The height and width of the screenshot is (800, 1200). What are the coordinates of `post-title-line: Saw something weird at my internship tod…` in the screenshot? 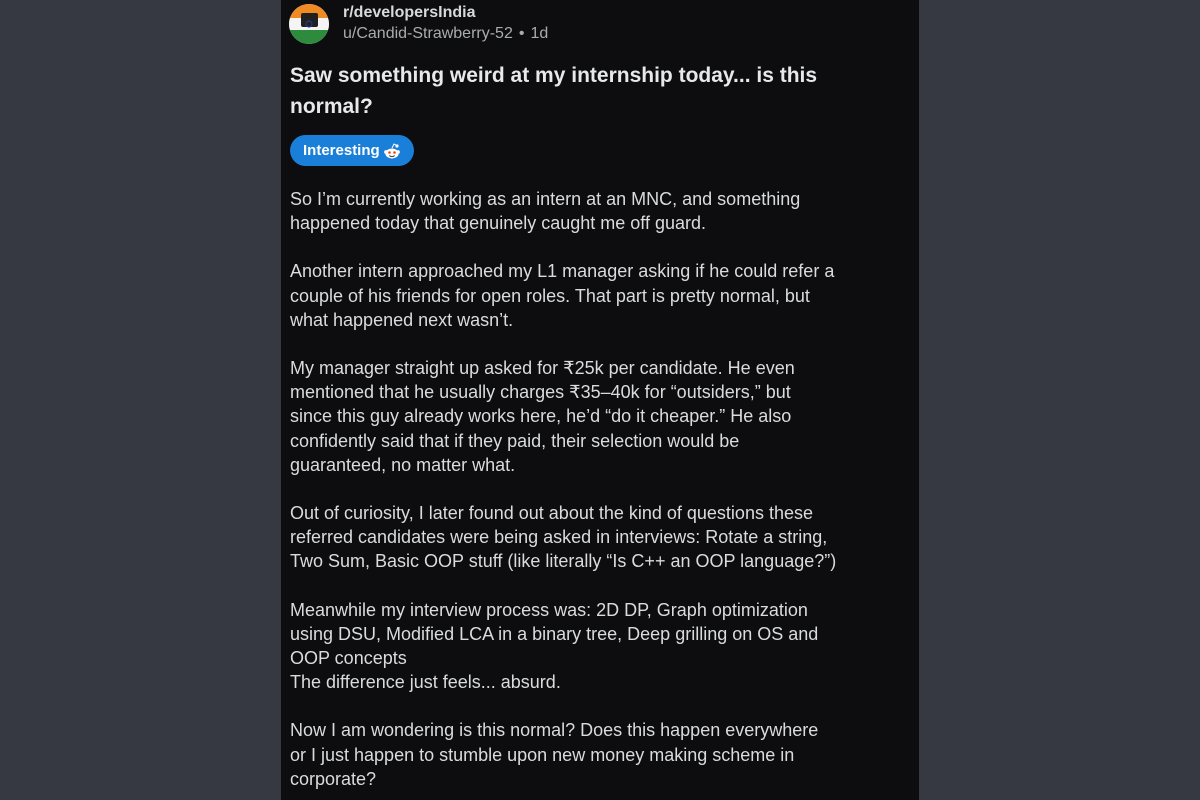 It's located at (554, 75).